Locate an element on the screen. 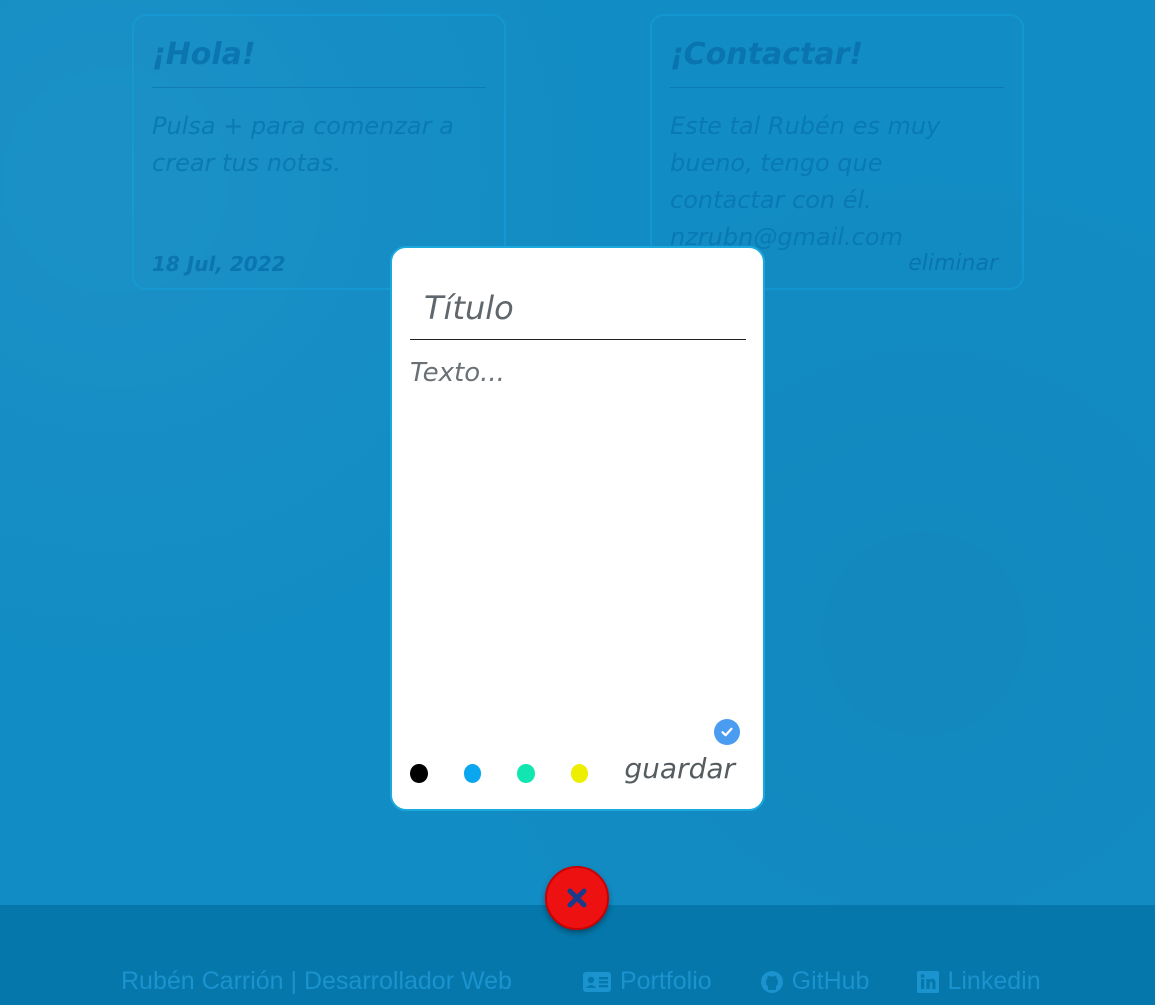 The width and height of the screenshot is (1155, 1005). note-delete-button: eliminar is located at coordinates (953, 263).